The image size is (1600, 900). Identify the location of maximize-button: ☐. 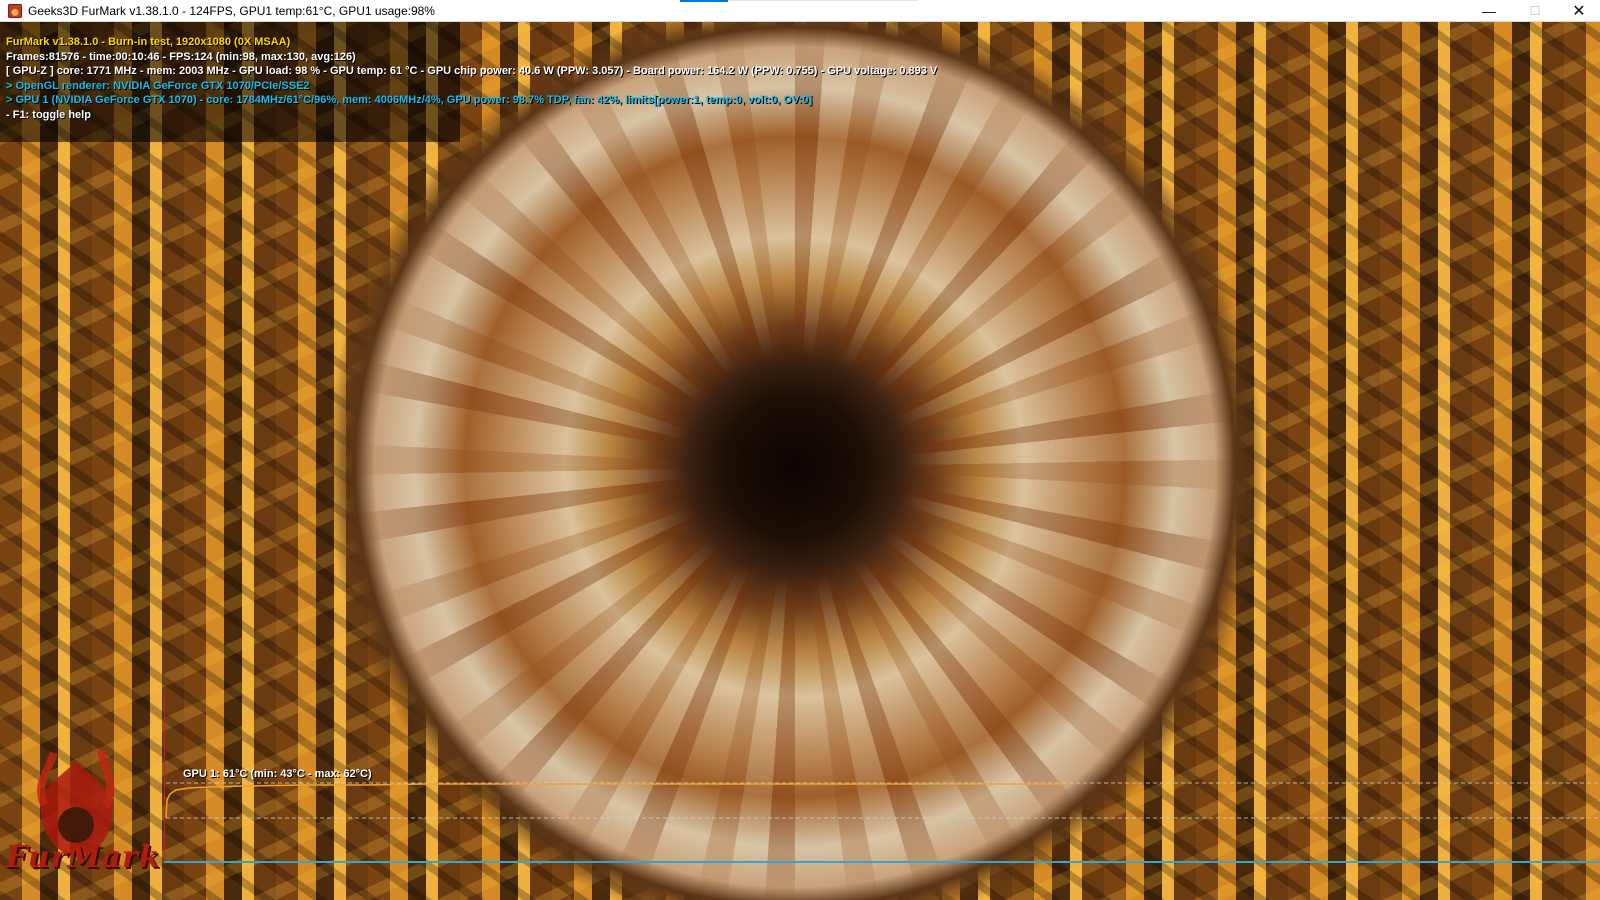
(1535, 10).